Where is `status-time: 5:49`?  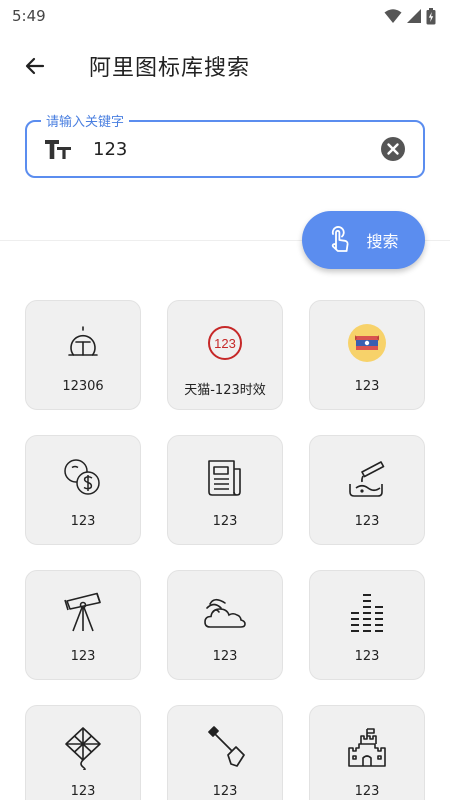 status-time: 5:49 is located at coordinates (29, 16).